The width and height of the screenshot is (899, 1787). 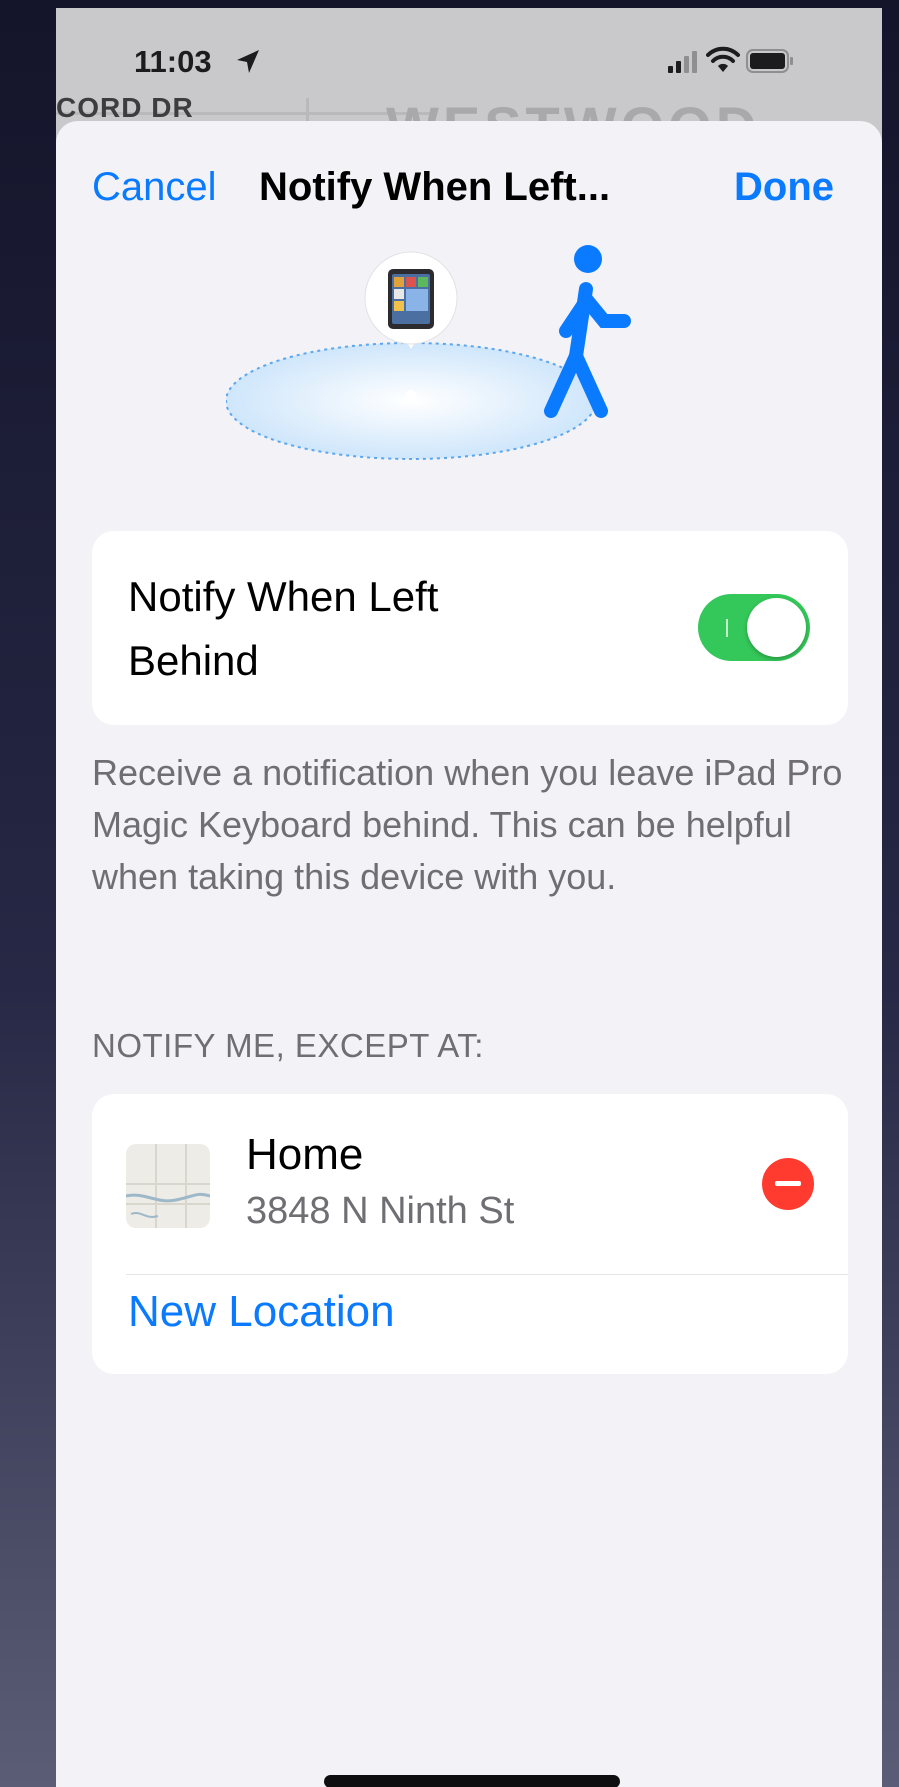 I want to click on minus-icon, so click(x=788, y=1183).